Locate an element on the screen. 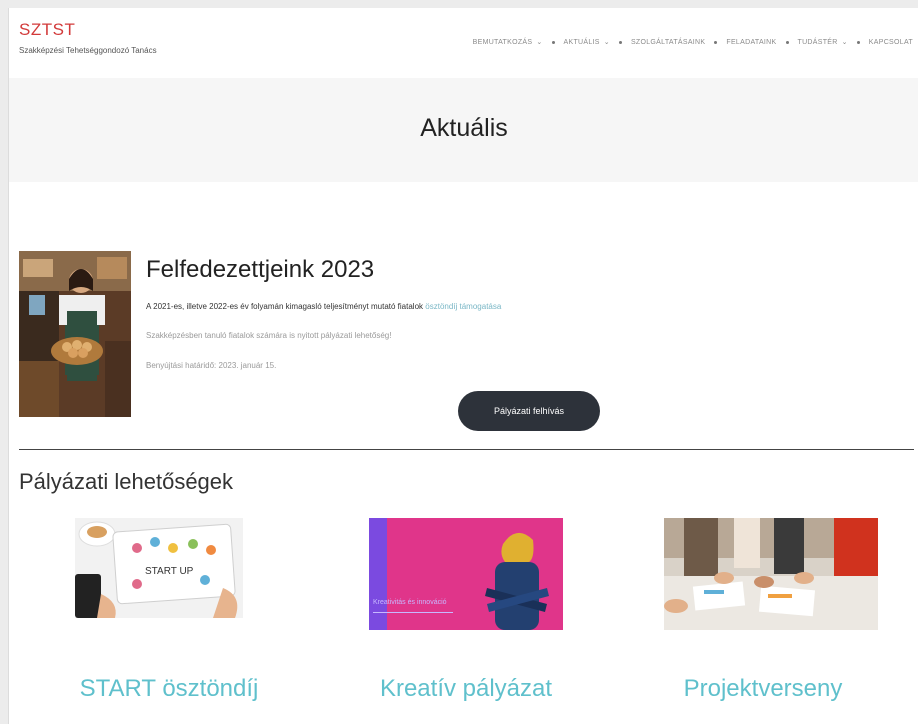  startup-tablet-illustration: START UP is located at coordinates (159, 568).